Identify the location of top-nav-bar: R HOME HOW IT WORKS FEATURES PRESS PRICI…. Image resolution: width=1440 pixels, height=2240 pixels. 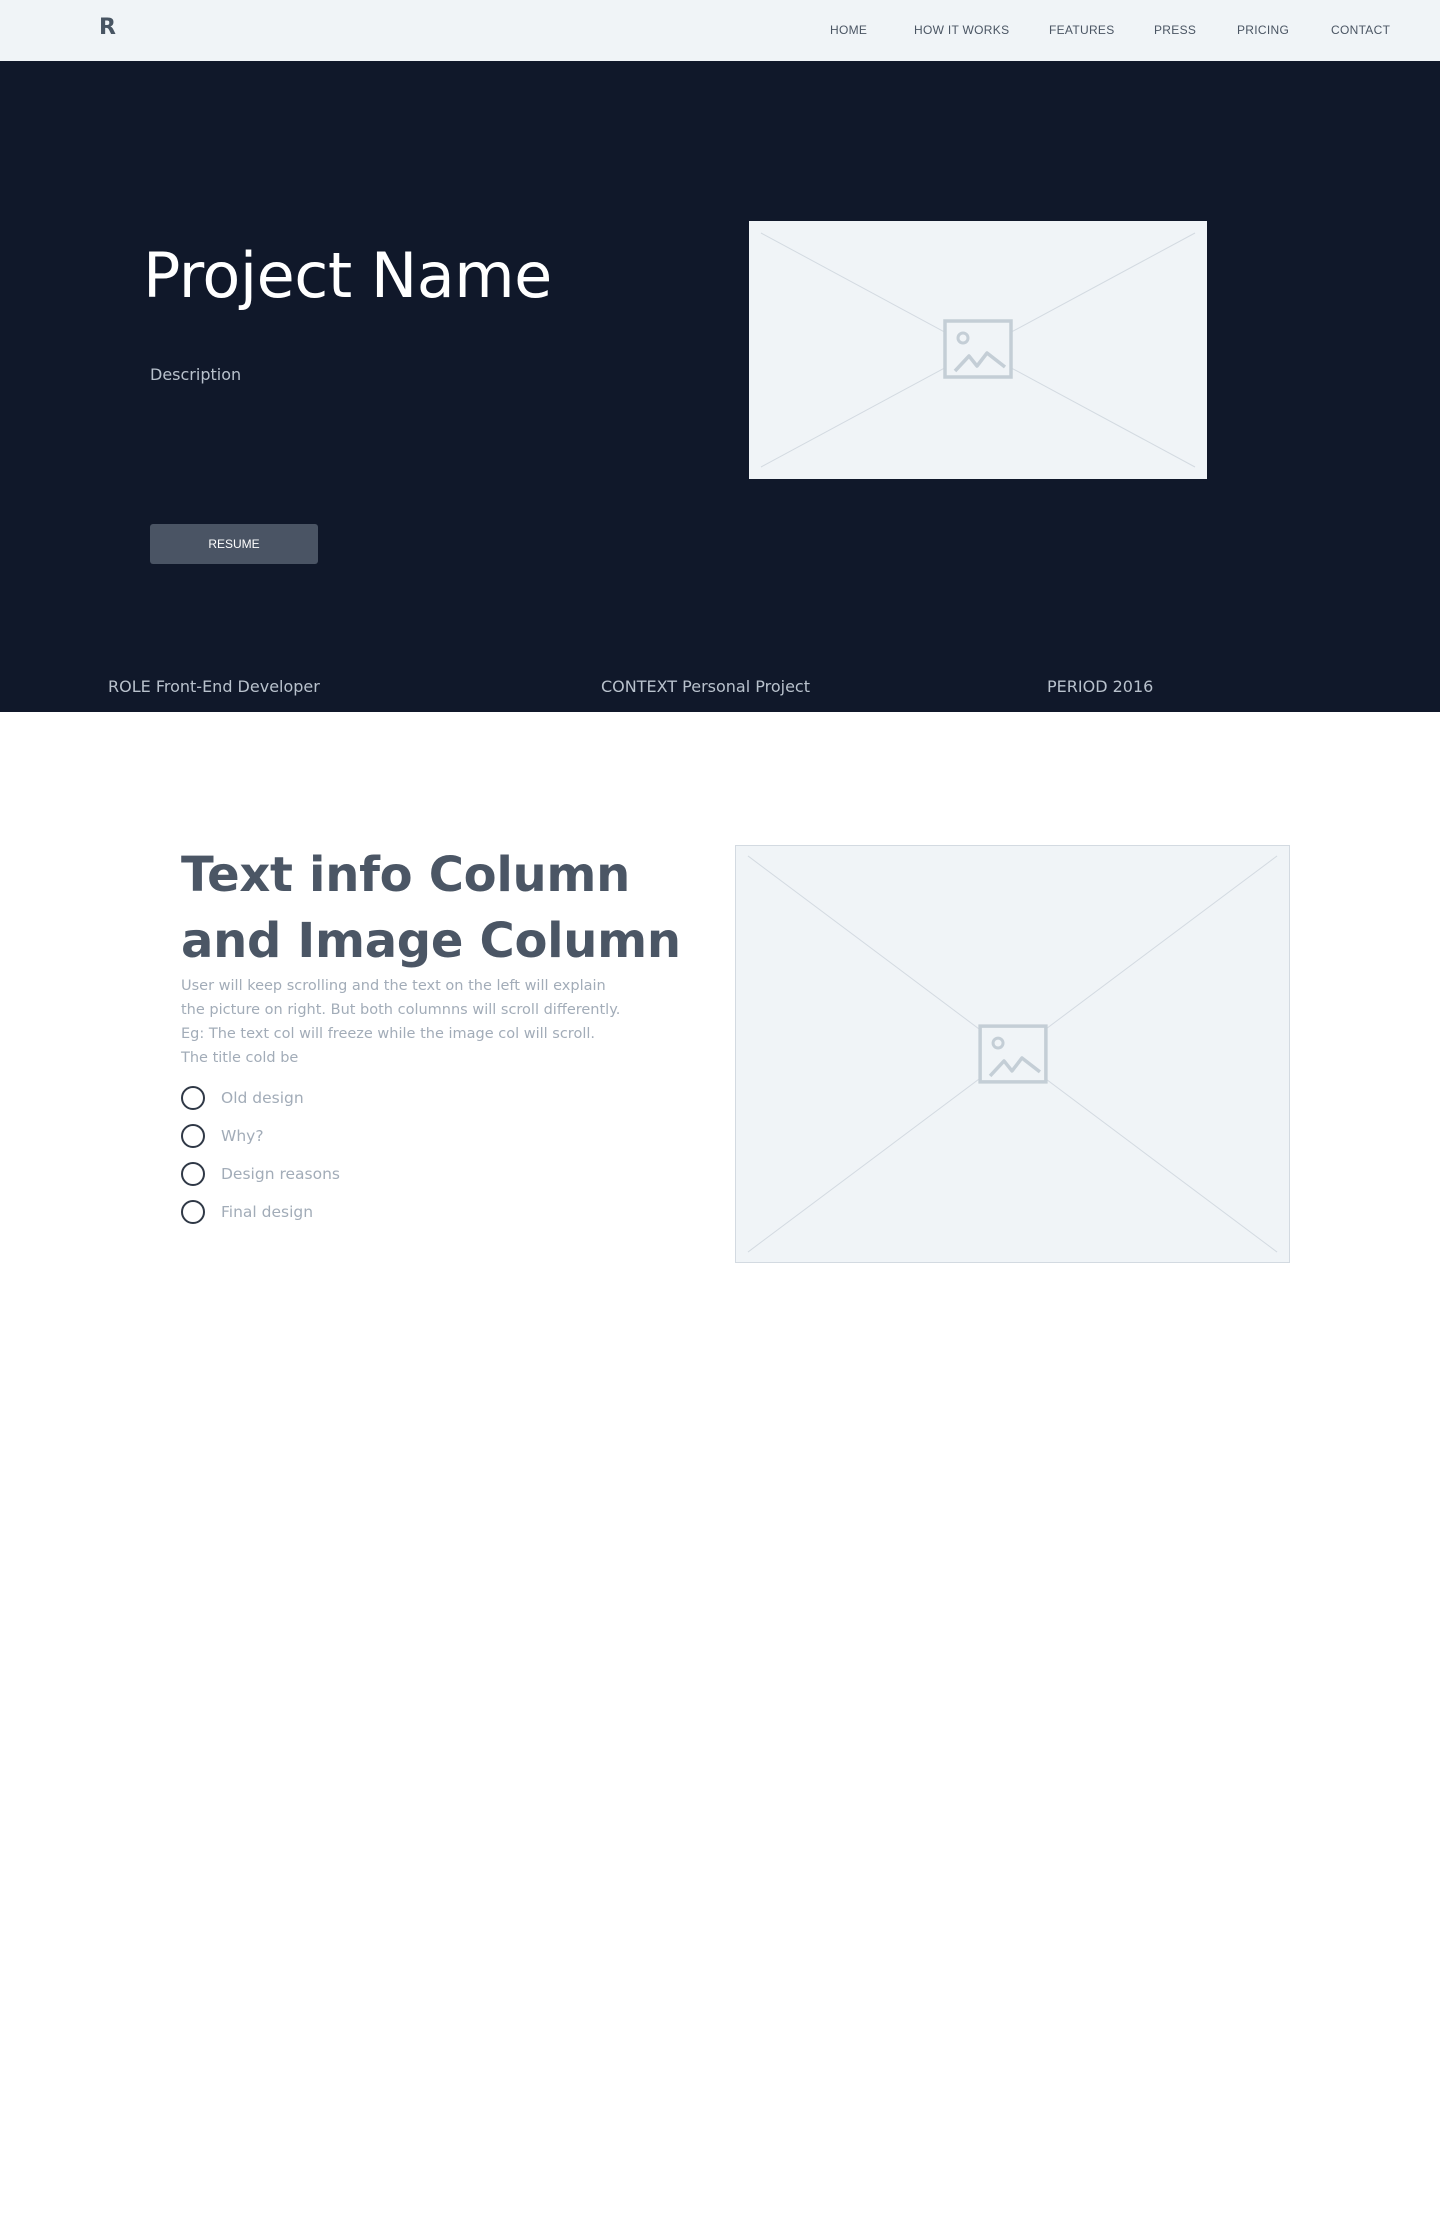
(720, 30).